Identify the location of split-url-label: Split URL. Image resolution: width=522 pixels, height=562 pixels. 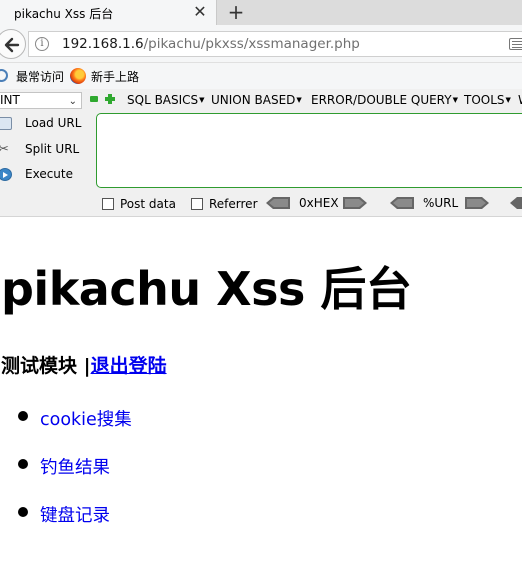
(52, 149).